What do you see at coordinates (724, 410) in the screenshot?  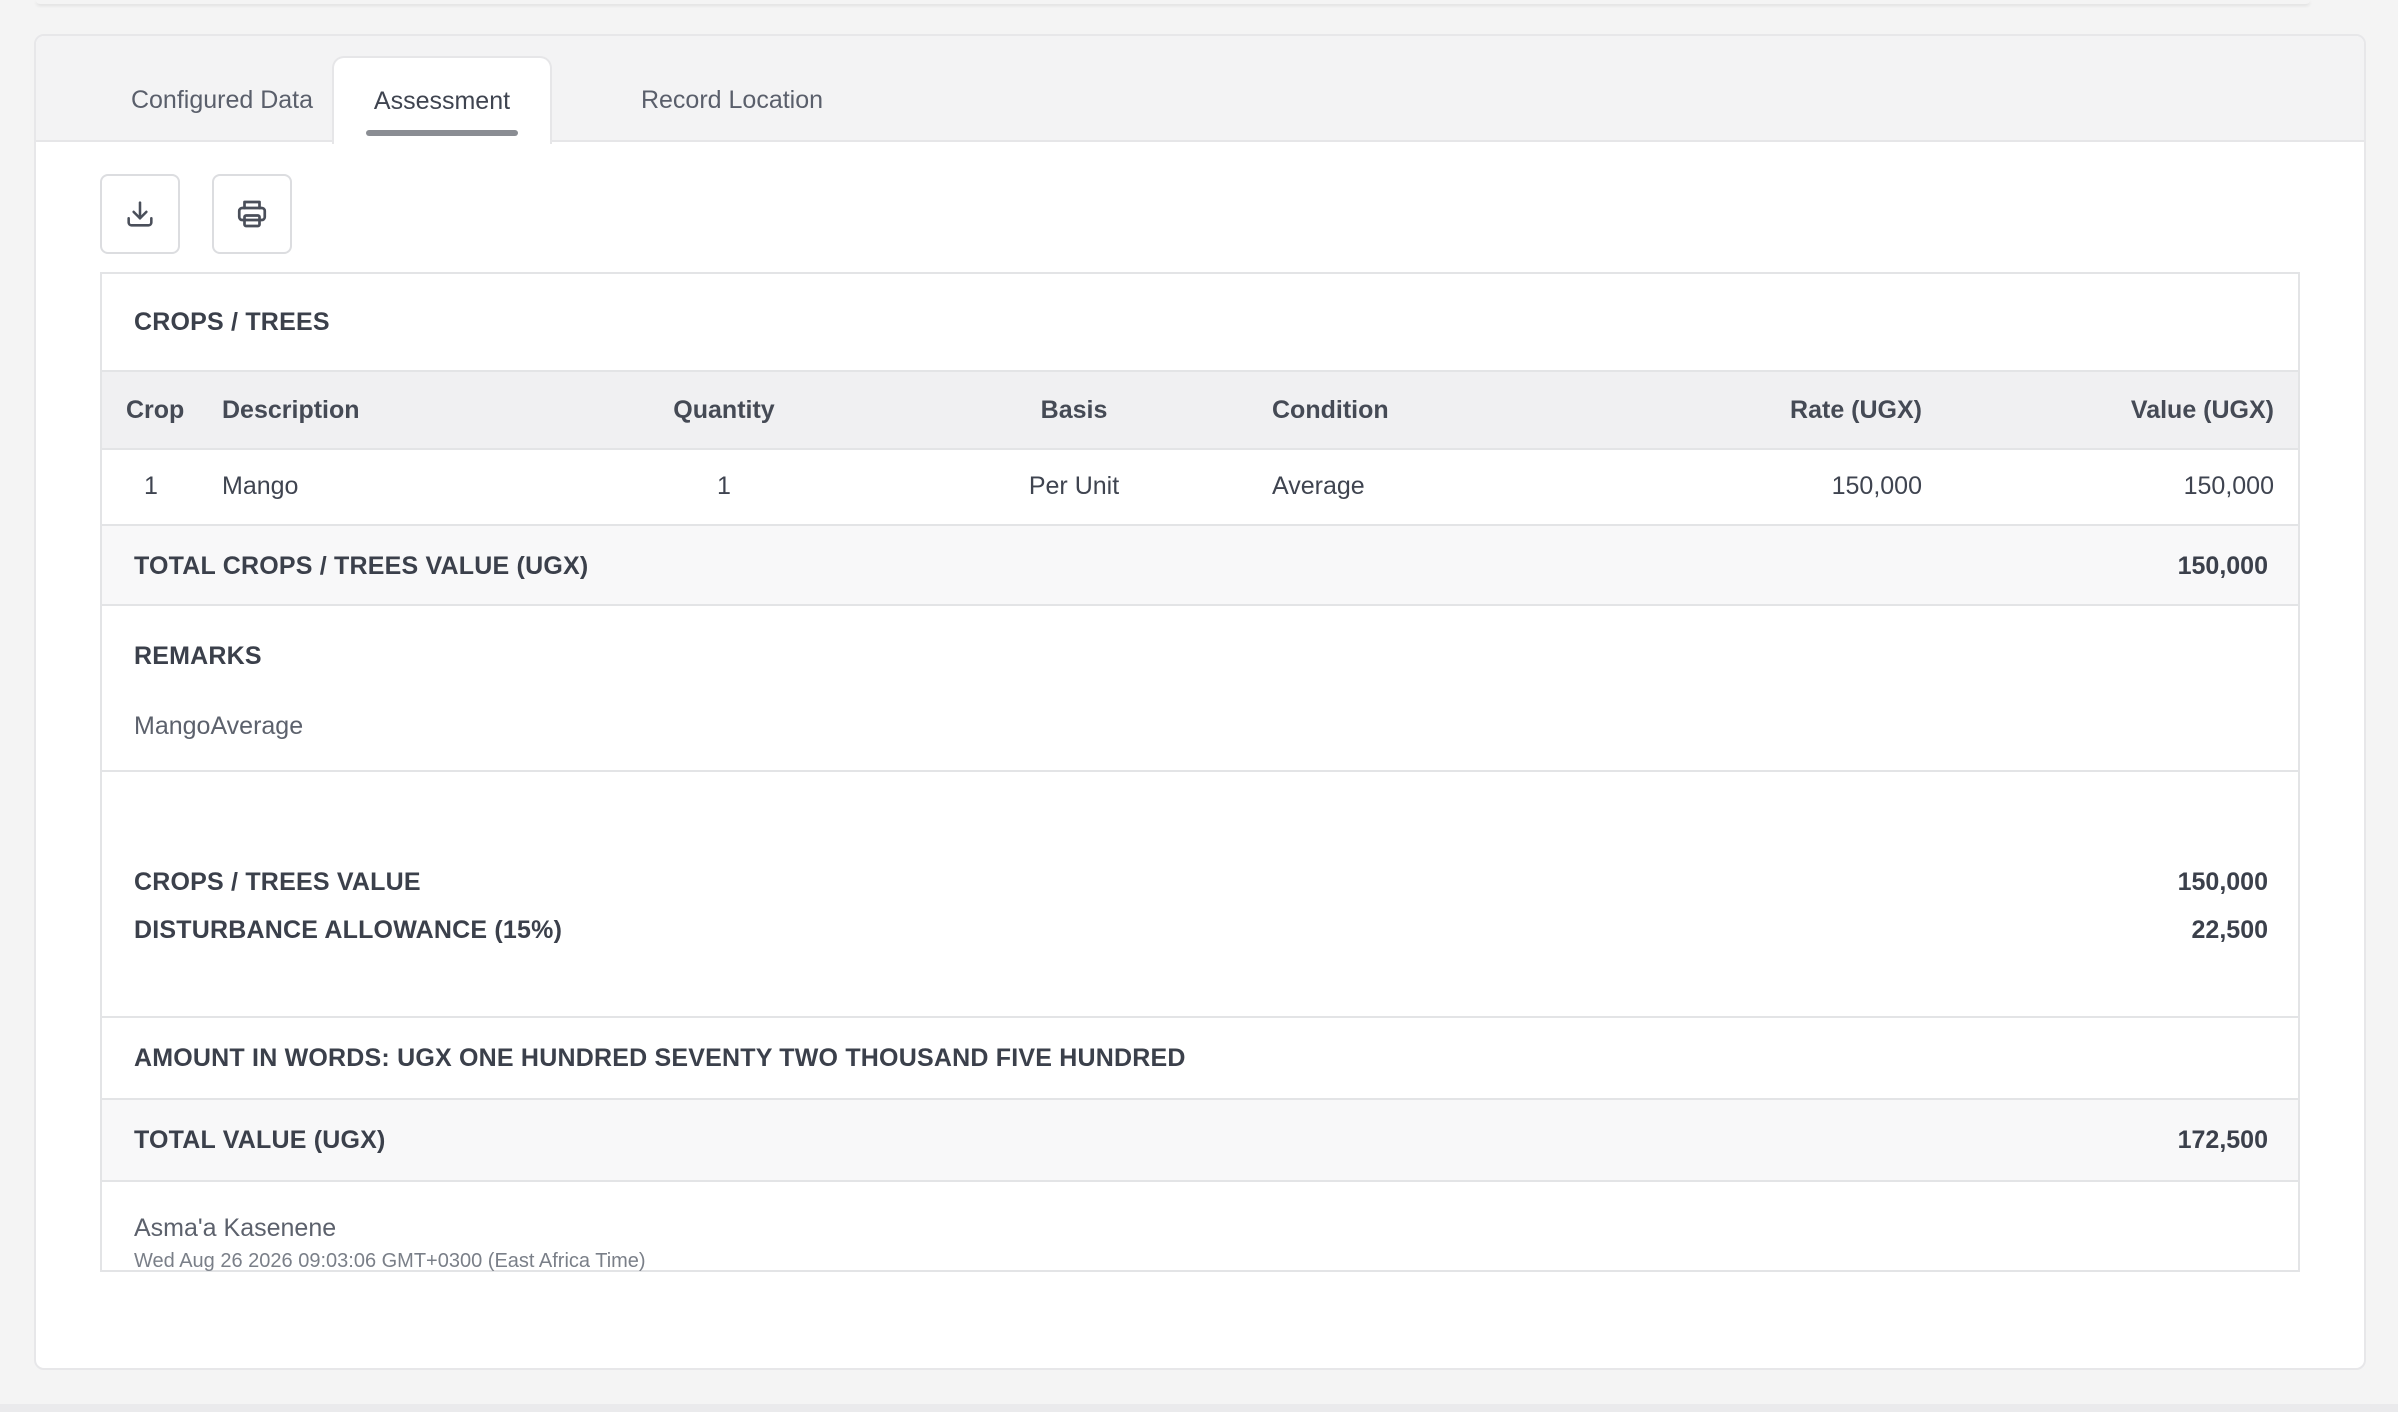 I see `column-header-quantity: Quantity` at bounding box center [724, 410].